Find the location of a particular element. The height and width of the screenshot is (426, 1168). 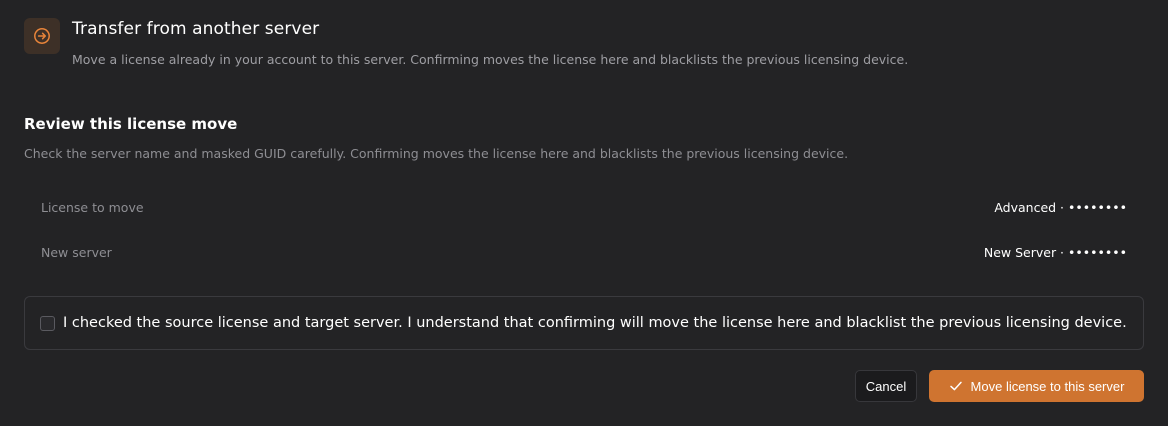

cancel-button-label: Cancel is located at coordinates (886, 386).